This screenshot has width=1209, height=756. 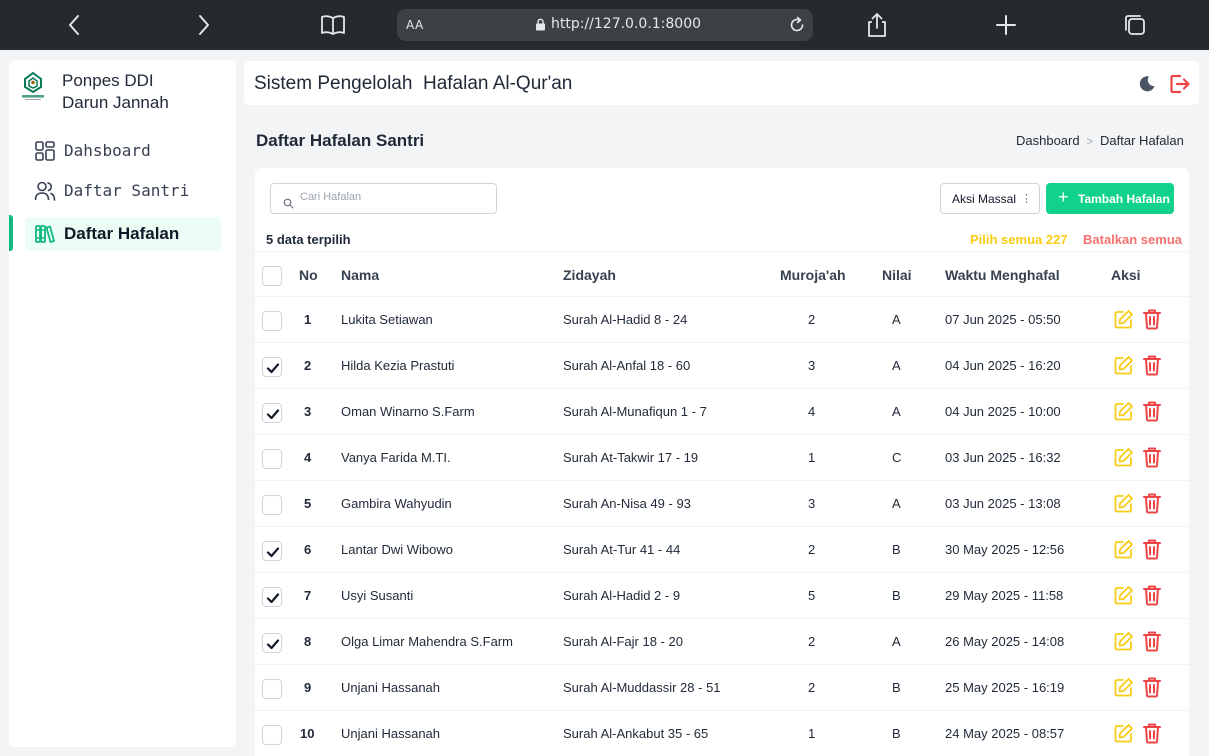 I want to click on cell-no: 4, so click(x=308, y=457).